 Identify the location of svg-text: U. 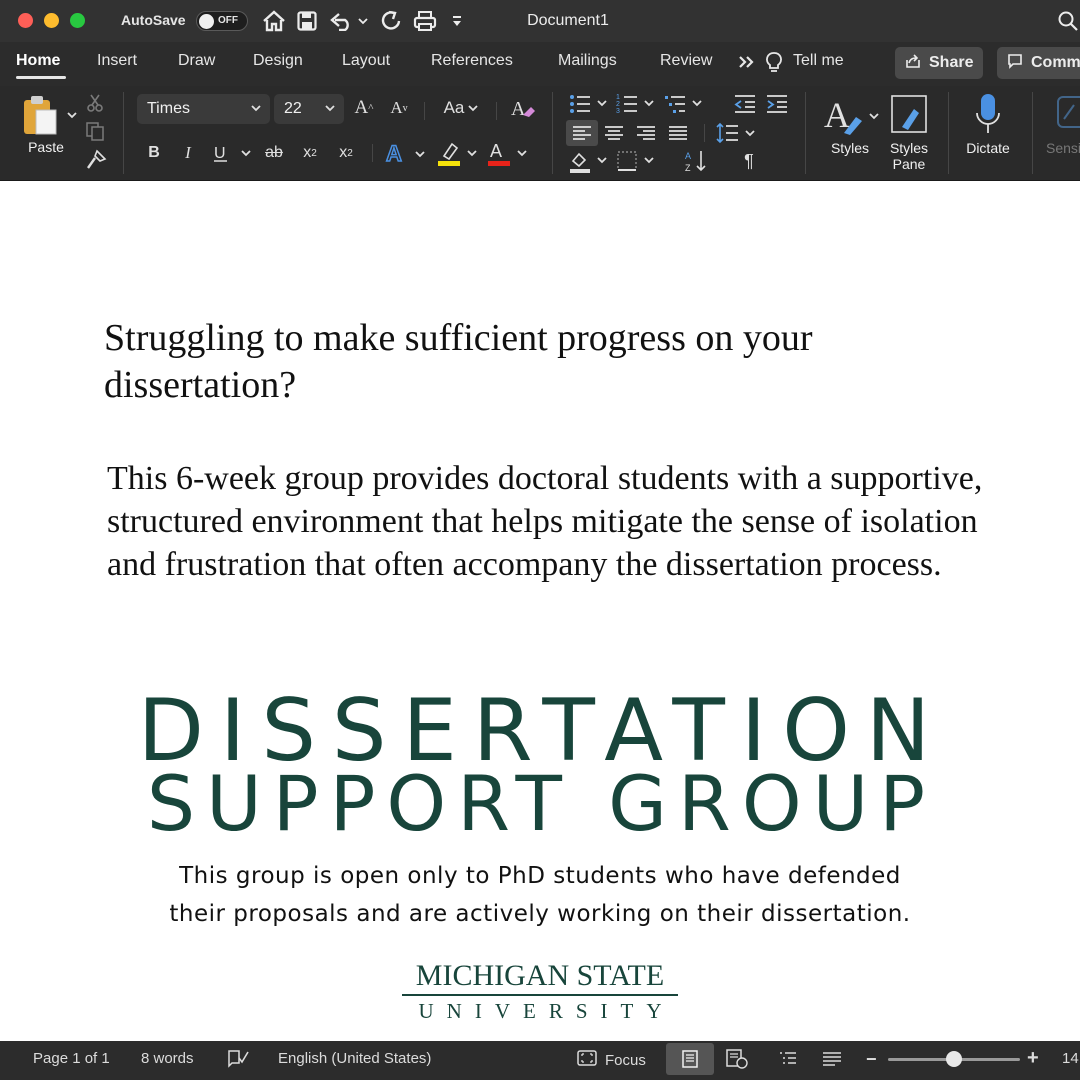
(220, 153).